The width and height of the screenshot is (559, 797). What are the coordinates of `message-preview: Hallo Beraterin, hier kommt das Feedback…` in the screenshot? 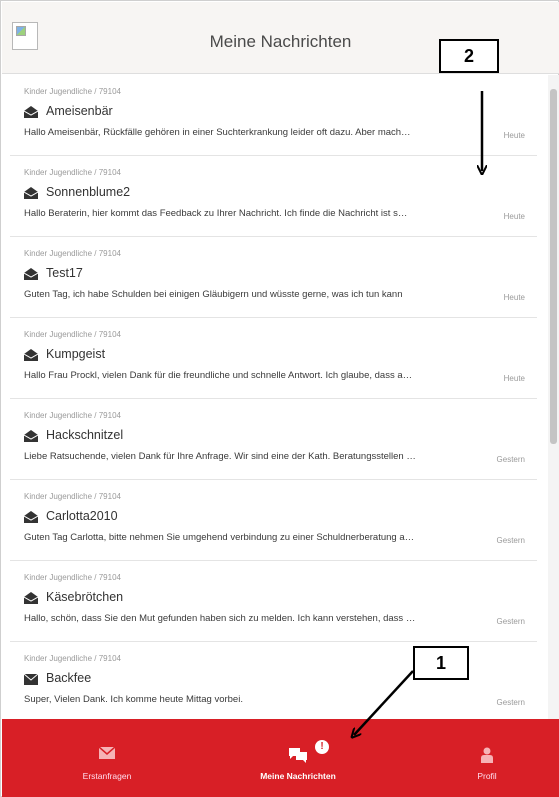 It's located at (216, 213).